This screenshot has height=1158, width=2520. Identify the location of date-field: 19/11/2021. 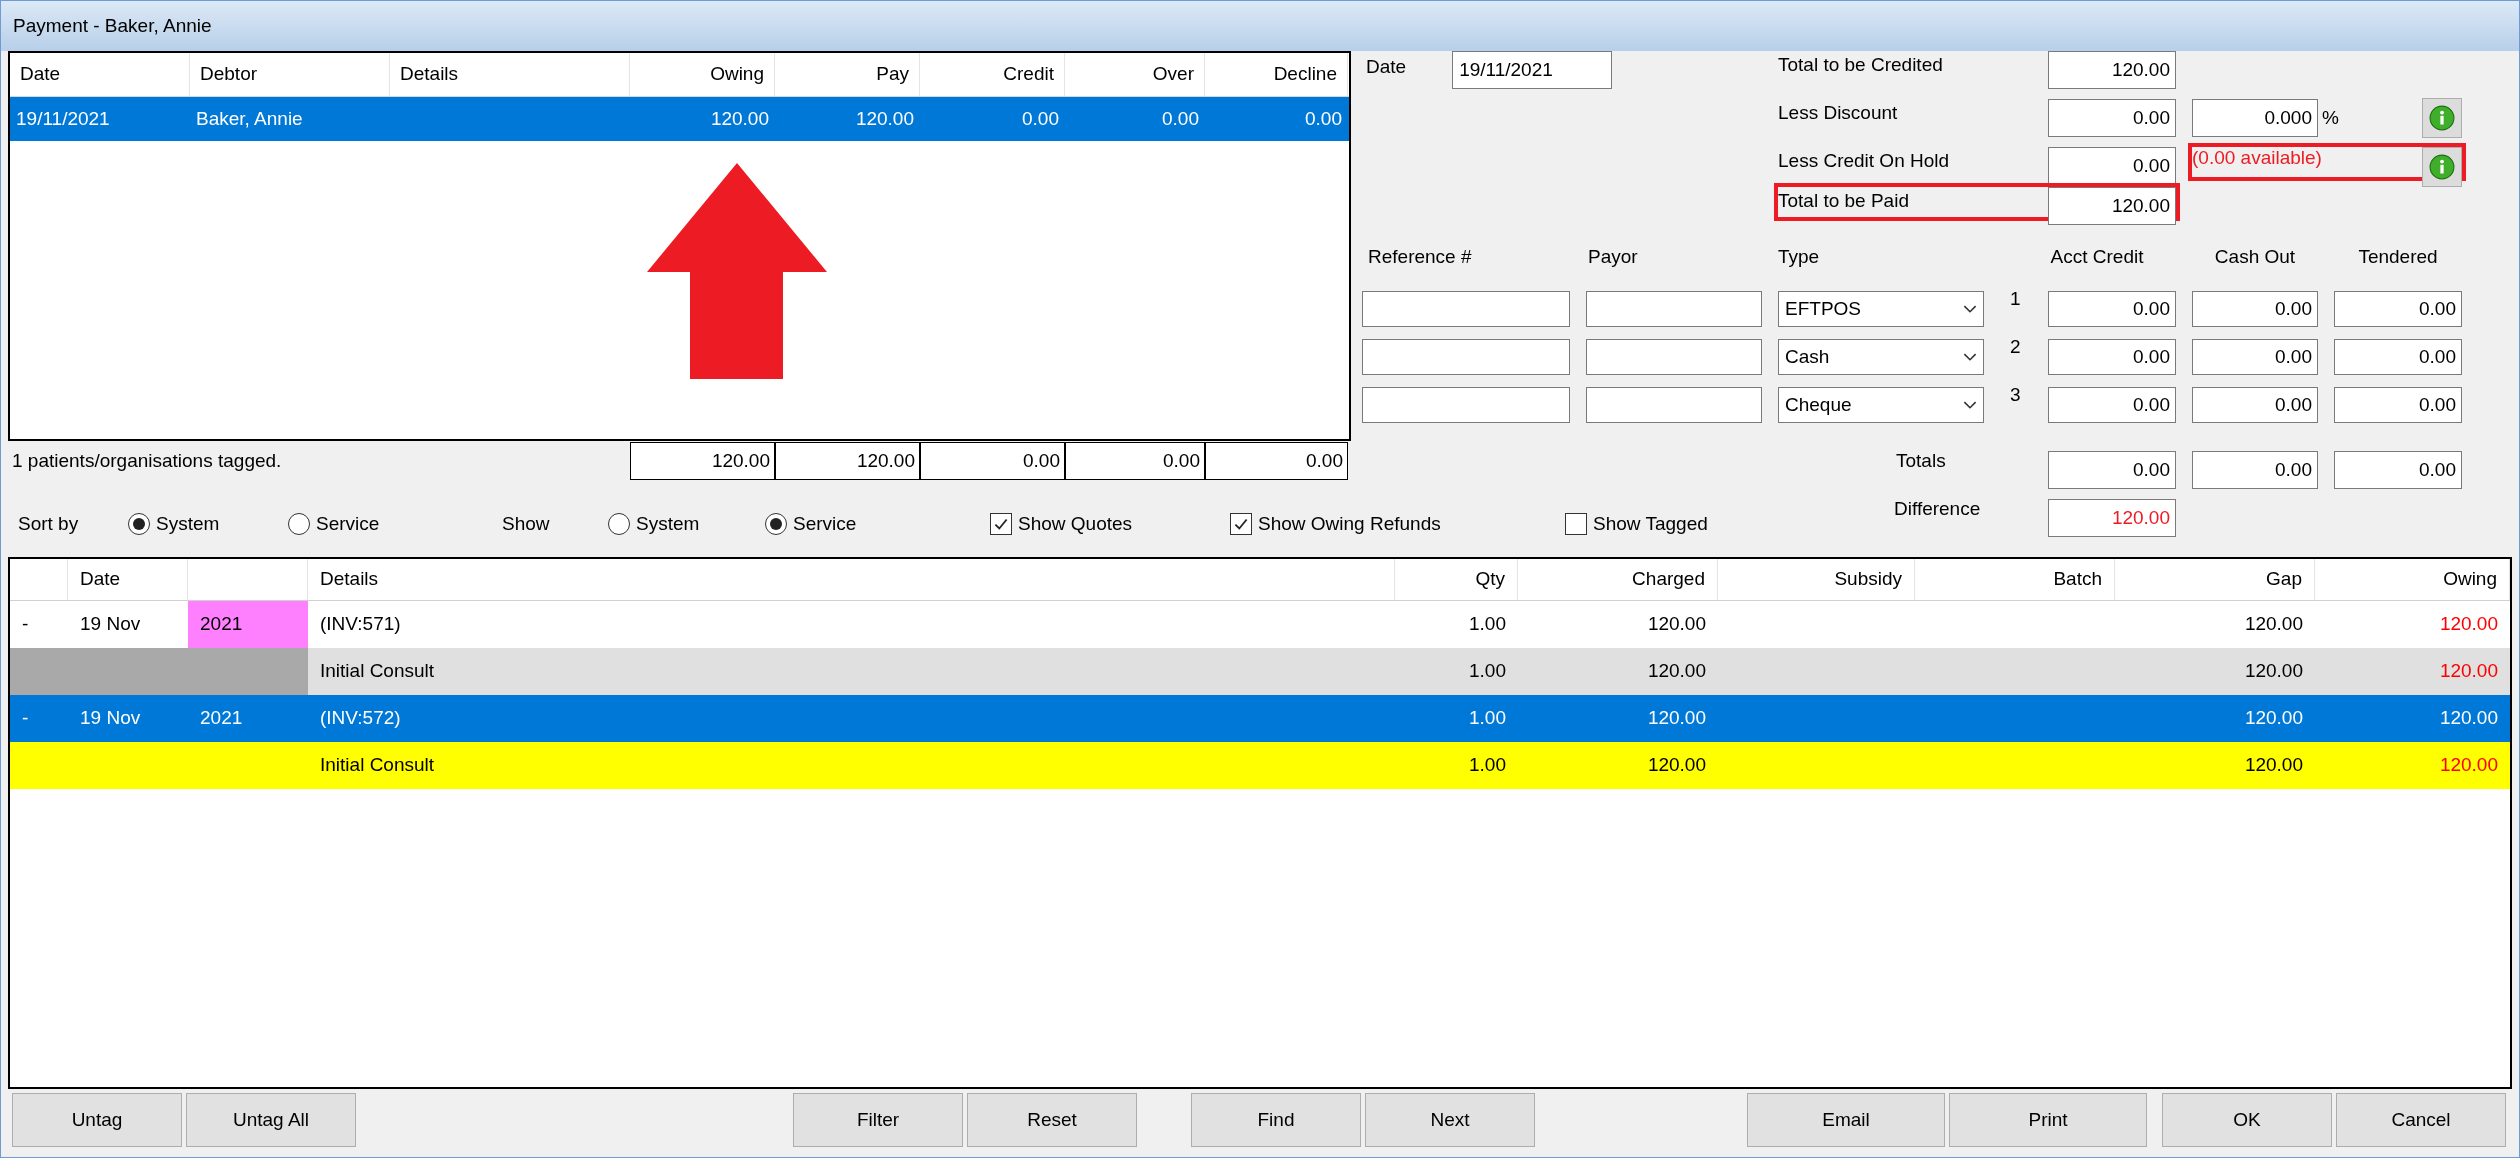
(1532, 70).